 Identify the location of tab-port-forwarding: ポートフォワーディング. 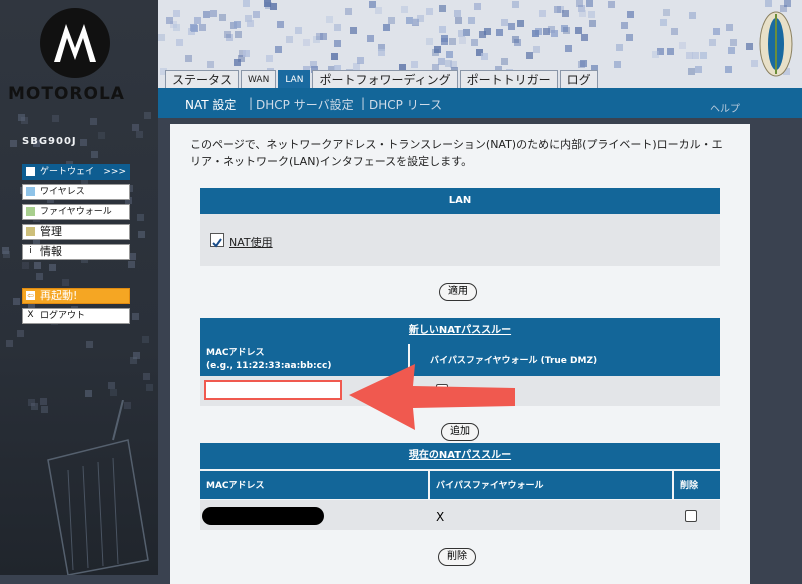
(385, 80).